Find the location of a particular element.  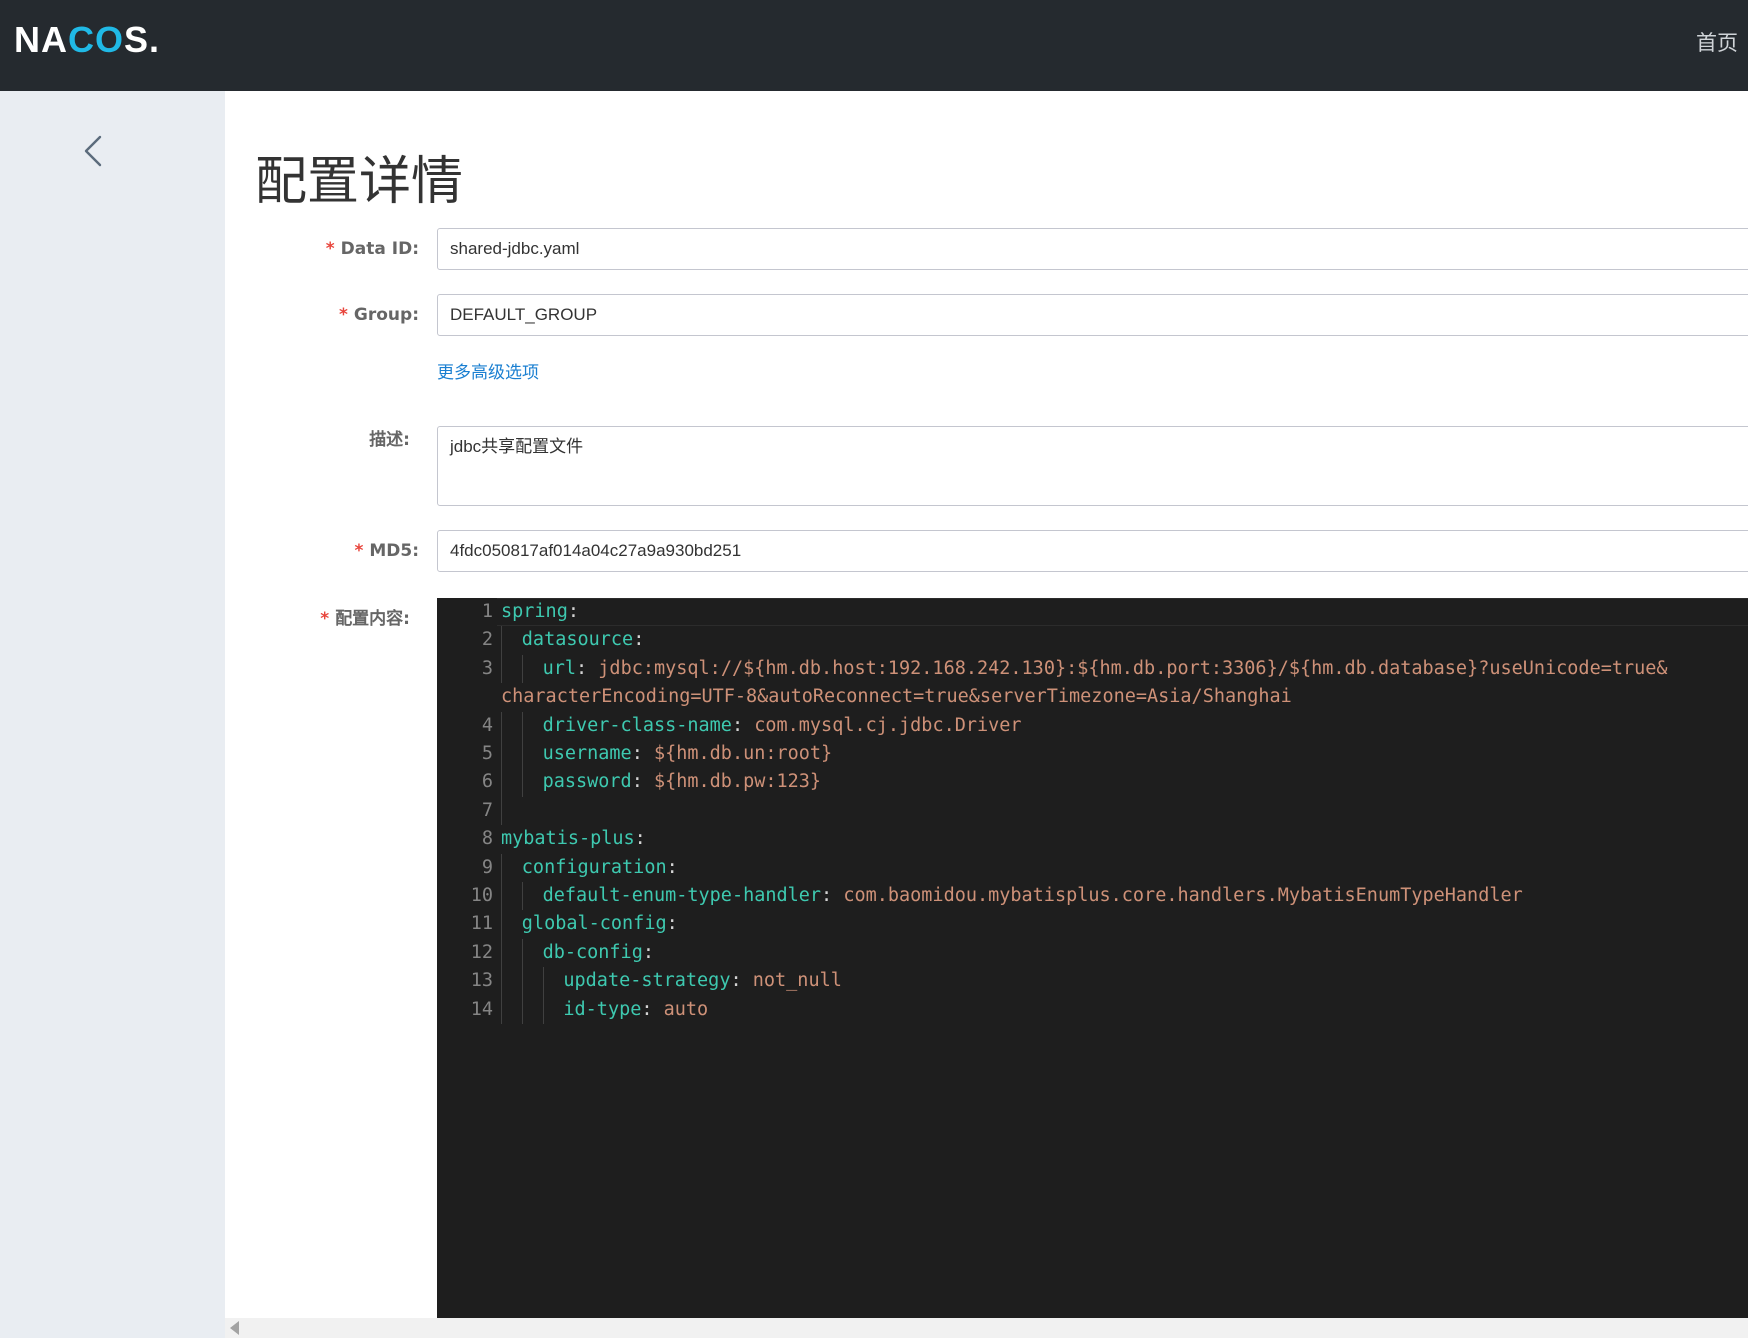

line-number: 5 is located at coordinates (487, 753).